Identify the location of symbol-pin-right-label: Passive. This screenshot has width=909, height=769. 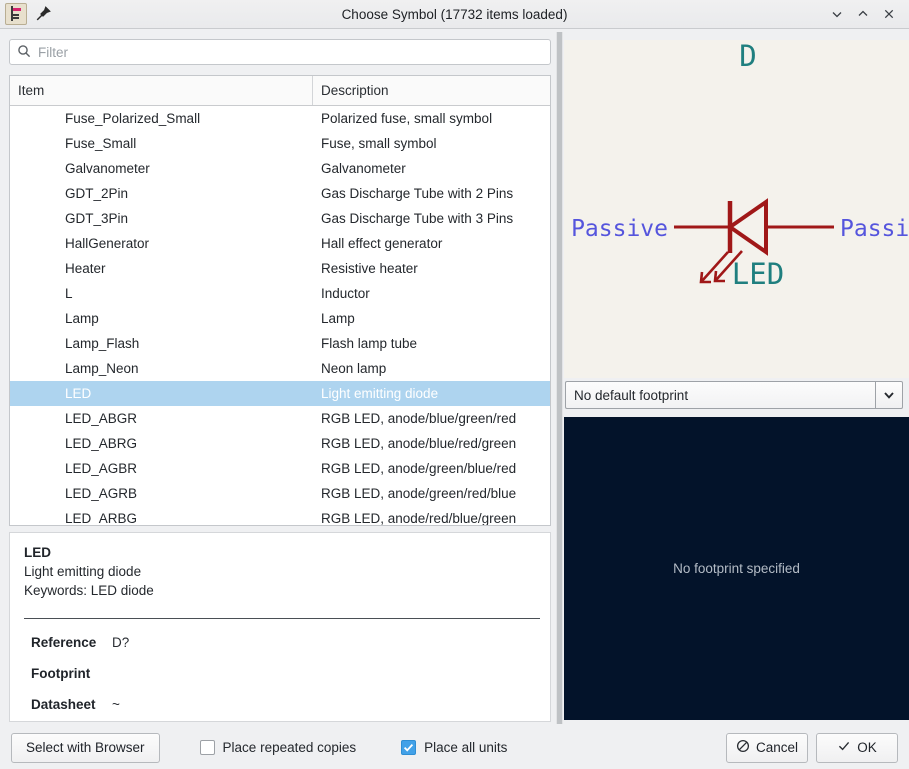
(874, 229).